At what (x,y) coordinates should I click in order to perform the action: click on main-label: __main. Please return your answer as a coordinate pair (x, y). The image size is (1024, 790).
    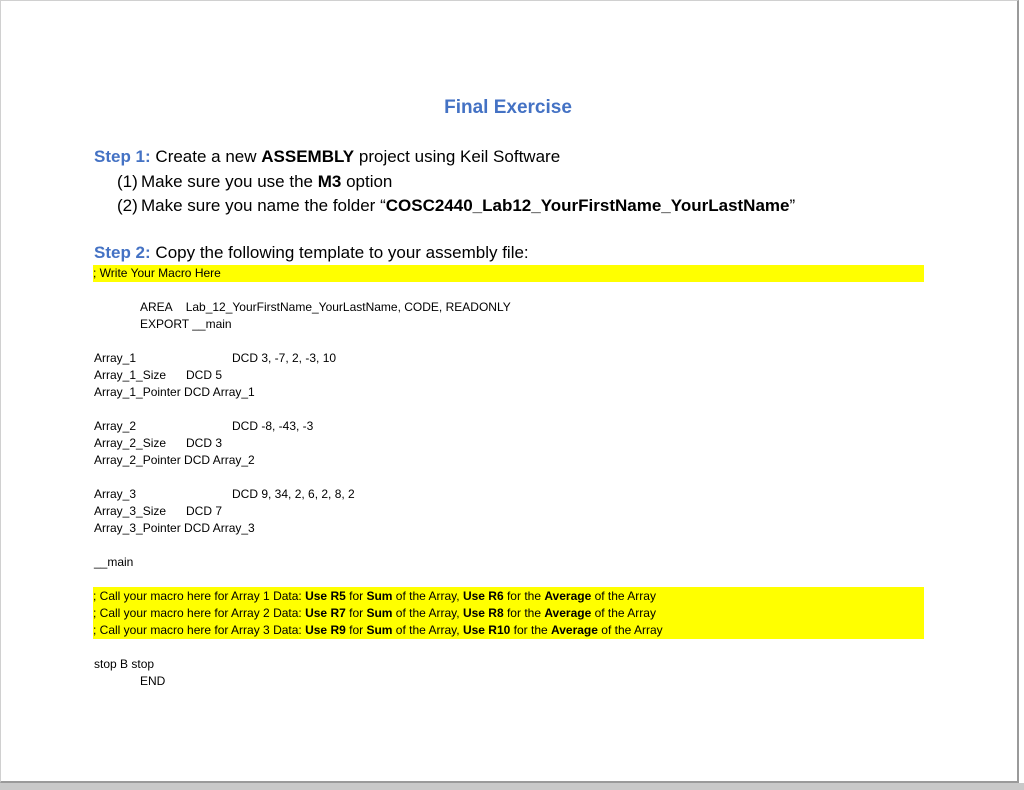
    Looking at the image, I should click on (114, 562).